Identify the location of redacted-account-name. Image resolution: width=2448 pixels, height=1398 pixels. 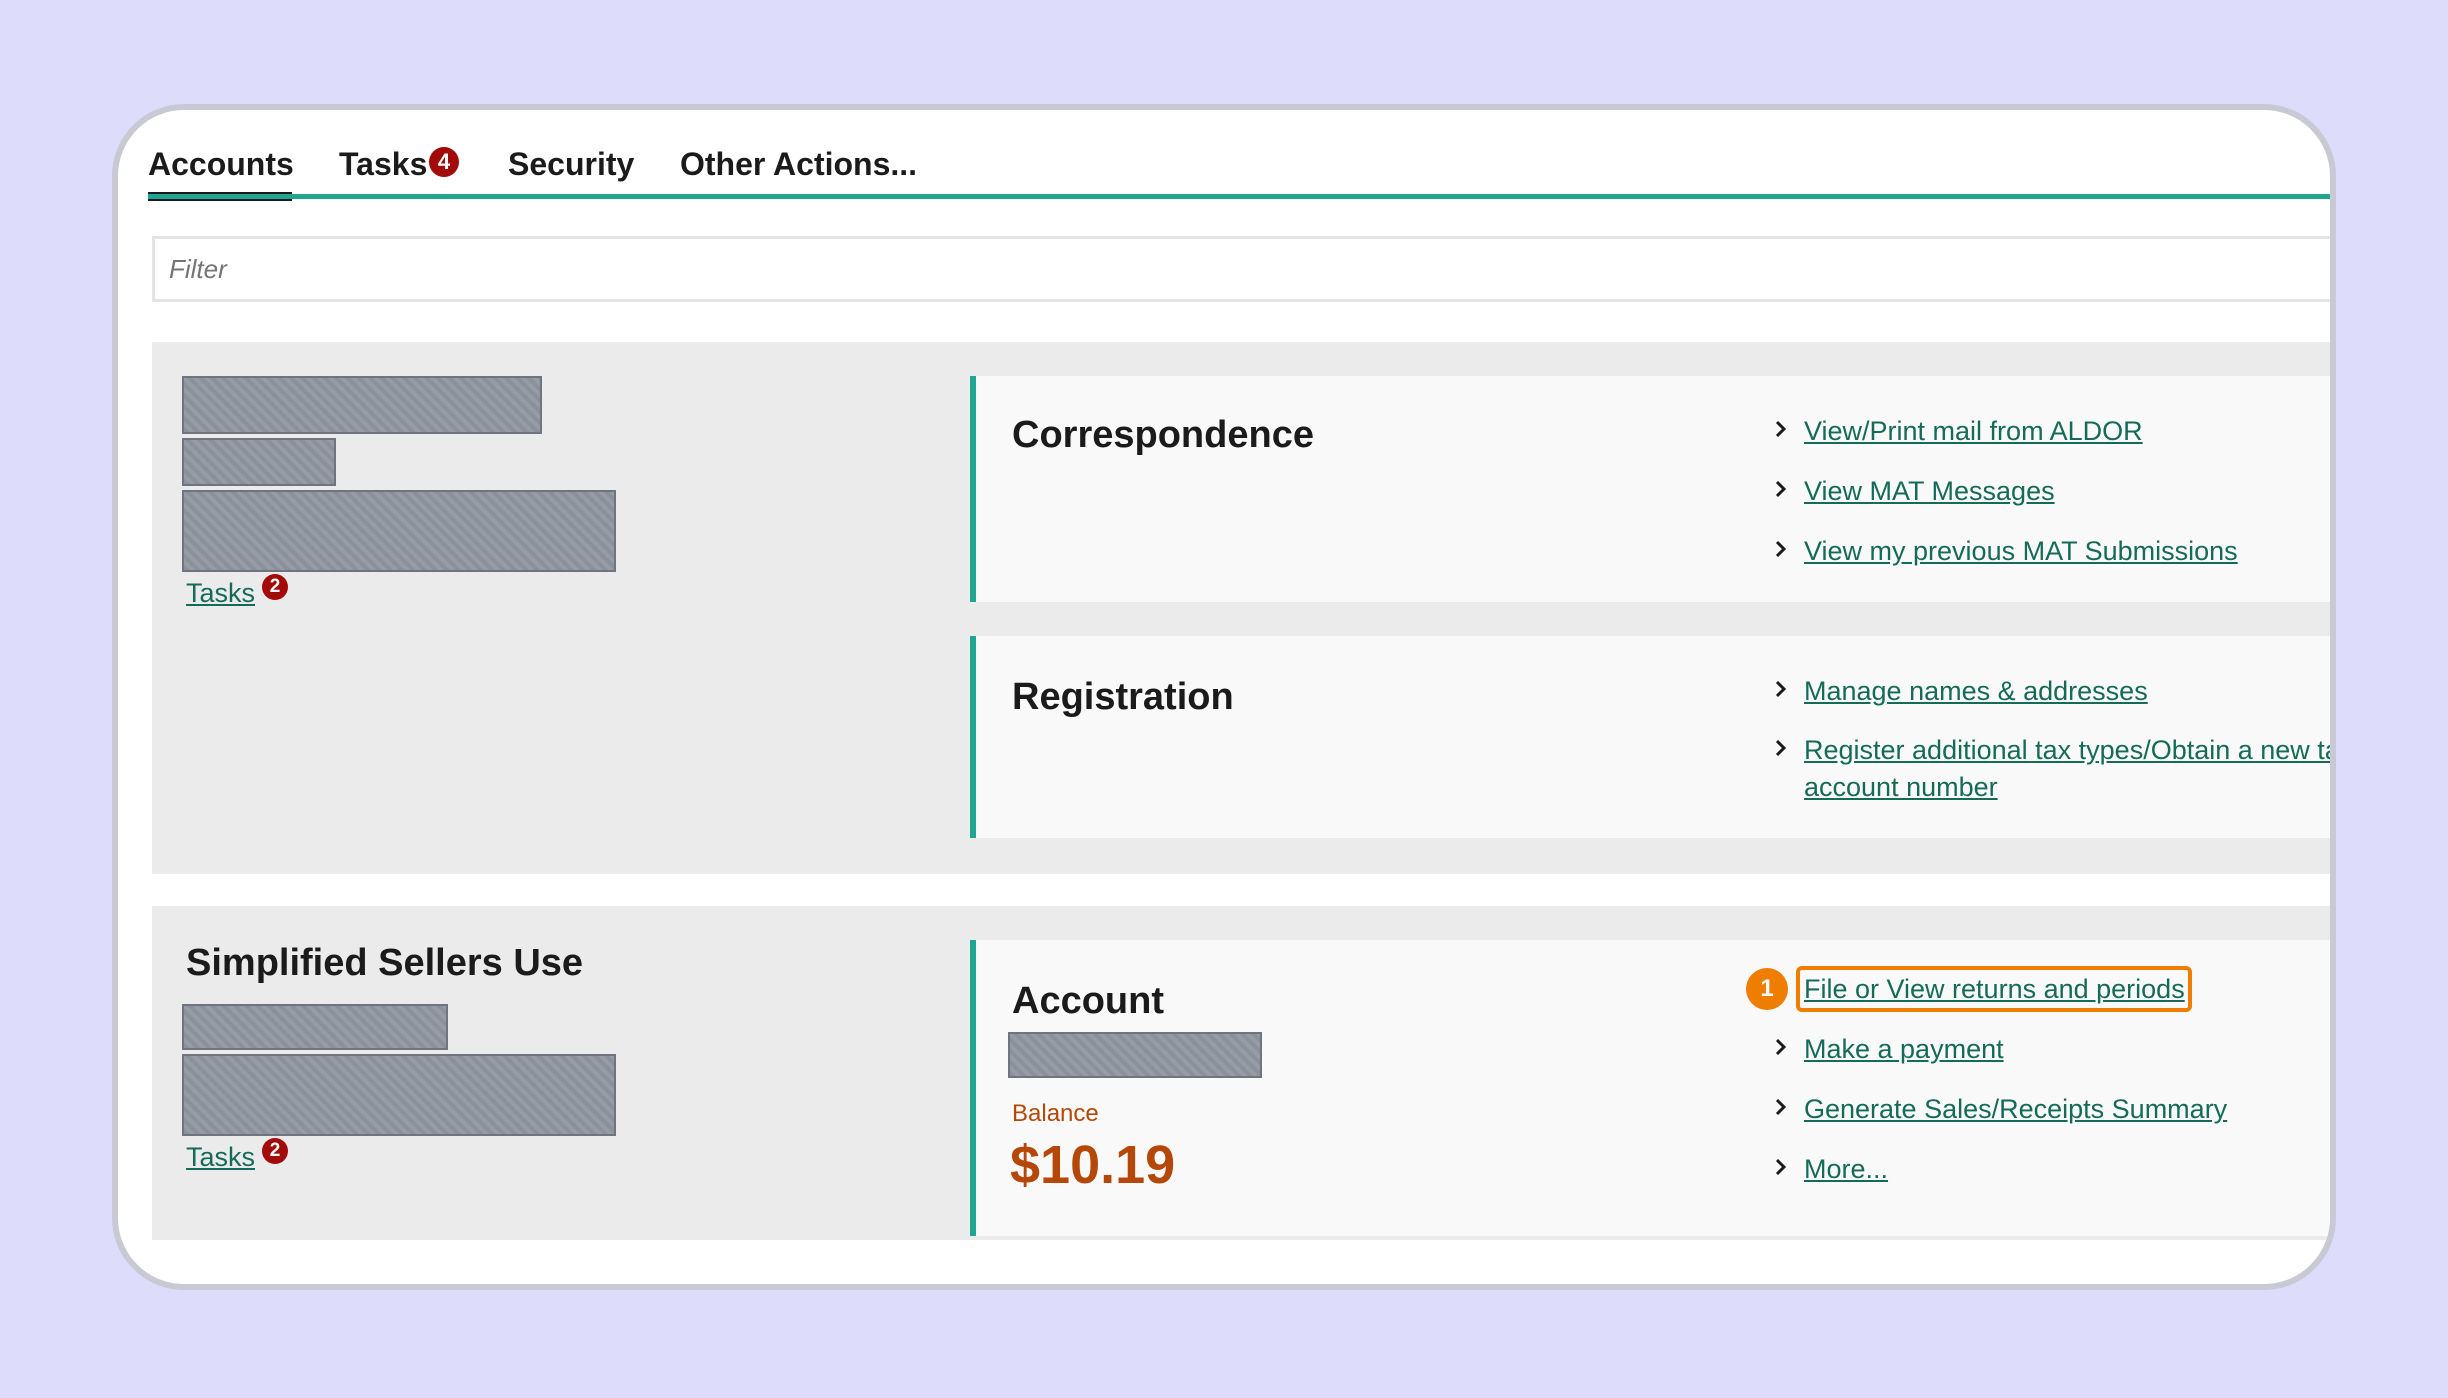
(362, 405).